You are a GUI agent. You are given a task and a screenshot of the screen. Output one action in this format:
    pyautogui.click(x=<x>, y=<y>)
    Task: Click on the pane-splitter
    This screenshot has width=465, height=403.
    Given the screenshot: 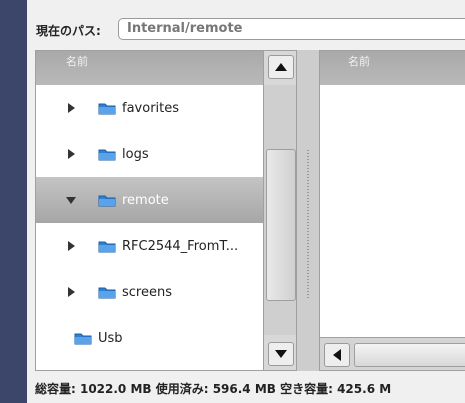 What is the action you would take?
    pyautogui.click(x=308, y=210)
    